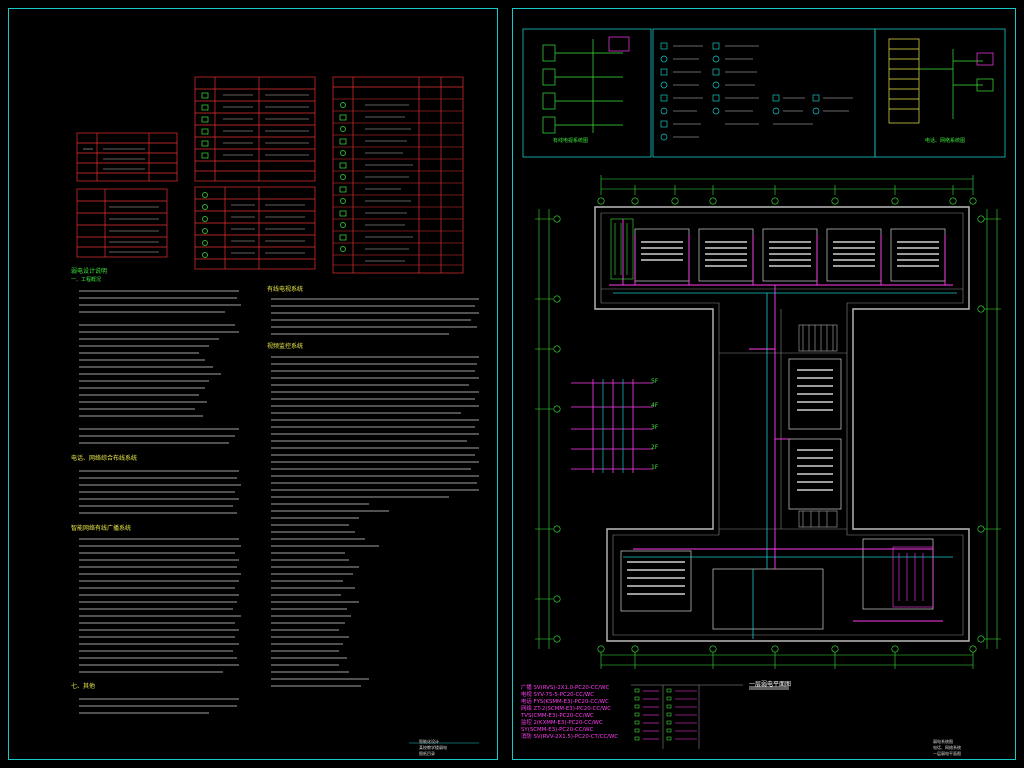  Describe the element at coordinates (101, 528) in the screenshot. I see `heading-broadcast: 智能网络有线广播系统` at that location.